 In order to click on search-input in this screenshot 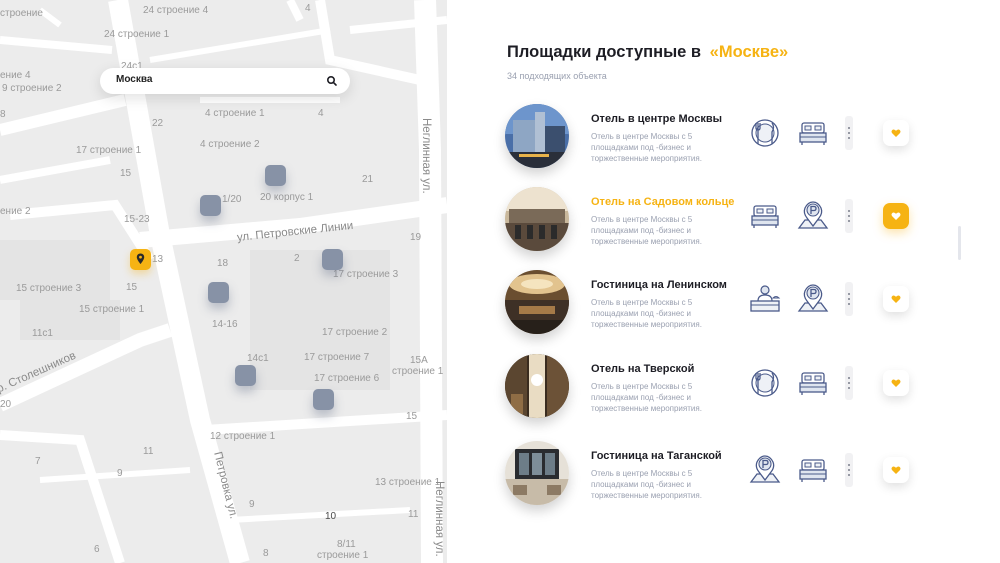, I will do `click(216, 79)`.